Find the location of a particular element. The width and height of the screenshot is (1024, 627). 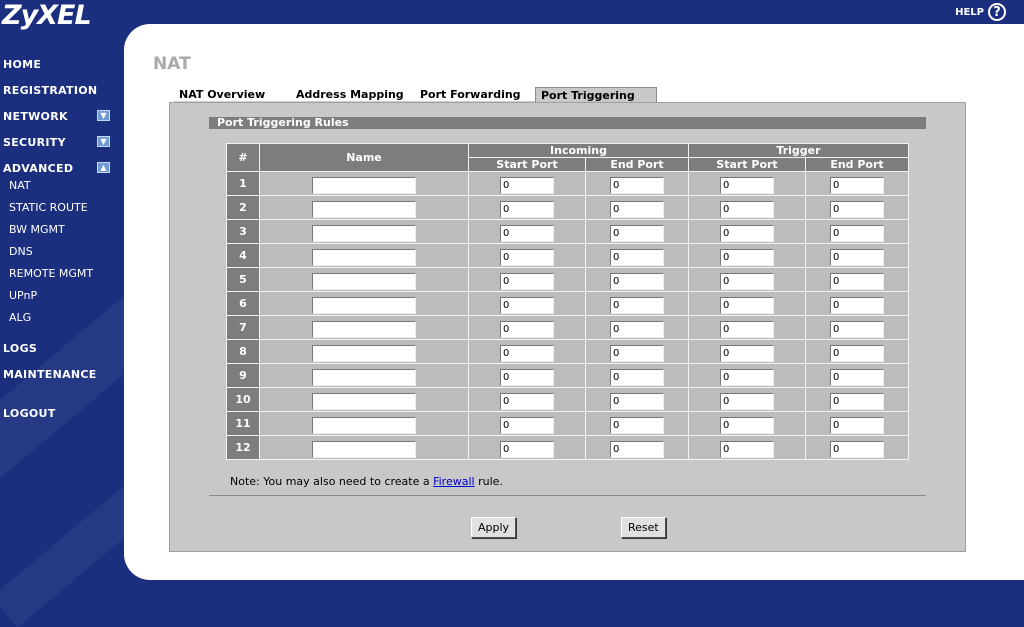

nav-advanced-dns: DNS is located at coordinates (21, 251).